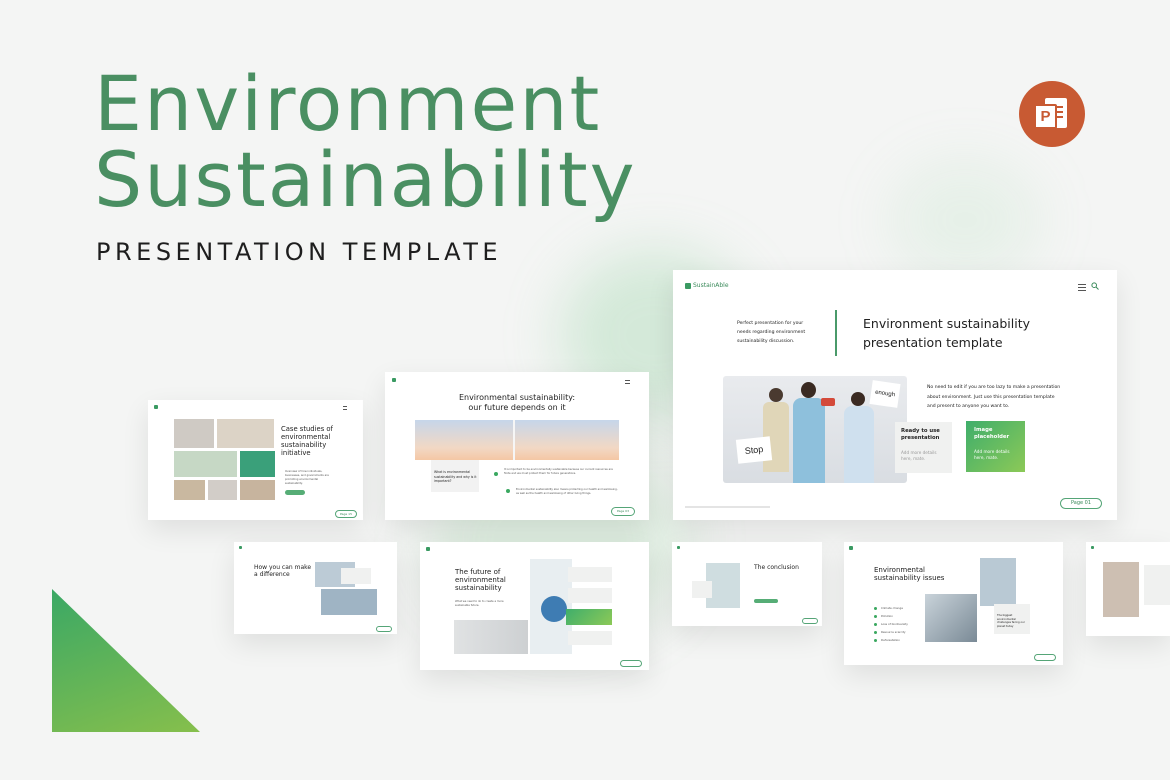 The width and height of the screenshot is (1170, 780). Describe the element at coordinates (1052, 114) in the screenshot. I see `powerpoint-icon: P` at that location.